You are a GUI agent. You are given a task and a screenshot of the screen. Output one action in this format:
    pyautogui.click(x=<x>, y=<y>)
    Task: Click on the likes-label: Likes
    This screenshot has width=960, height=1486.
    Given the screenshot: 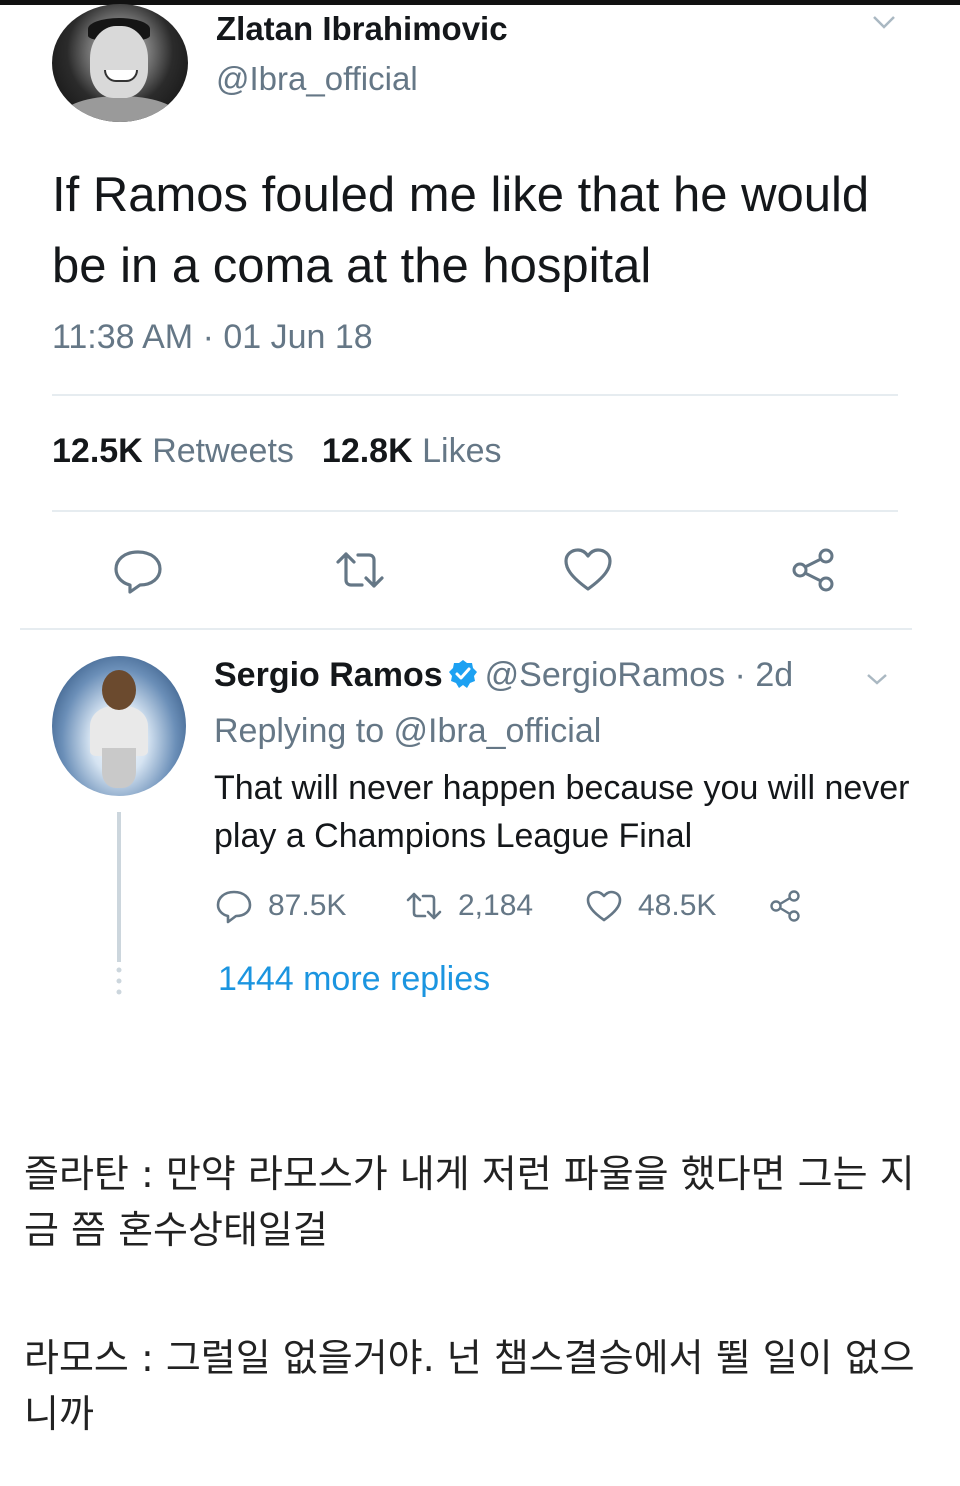 What is the action you would take?
    pyautogui.click(x=461, y=451)
    